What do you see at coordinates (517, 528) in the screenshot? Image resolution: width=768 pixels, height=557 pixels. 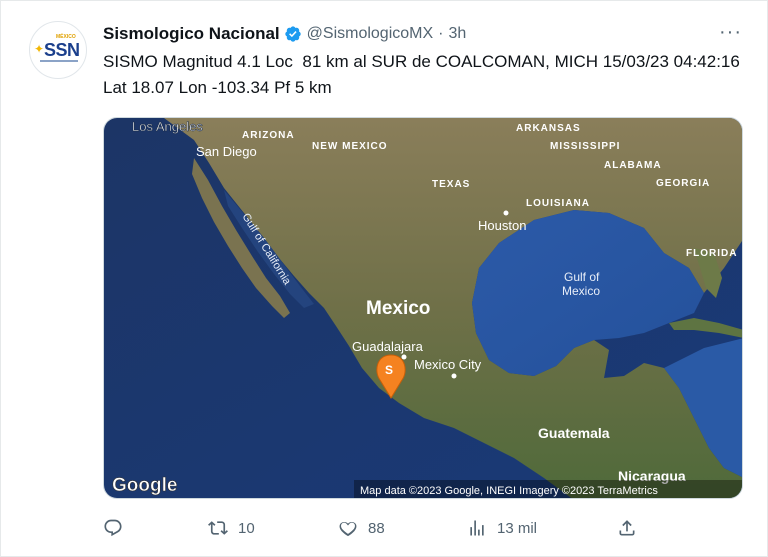 I see `views-count: 13 mil` at bounding box center [517, 528].